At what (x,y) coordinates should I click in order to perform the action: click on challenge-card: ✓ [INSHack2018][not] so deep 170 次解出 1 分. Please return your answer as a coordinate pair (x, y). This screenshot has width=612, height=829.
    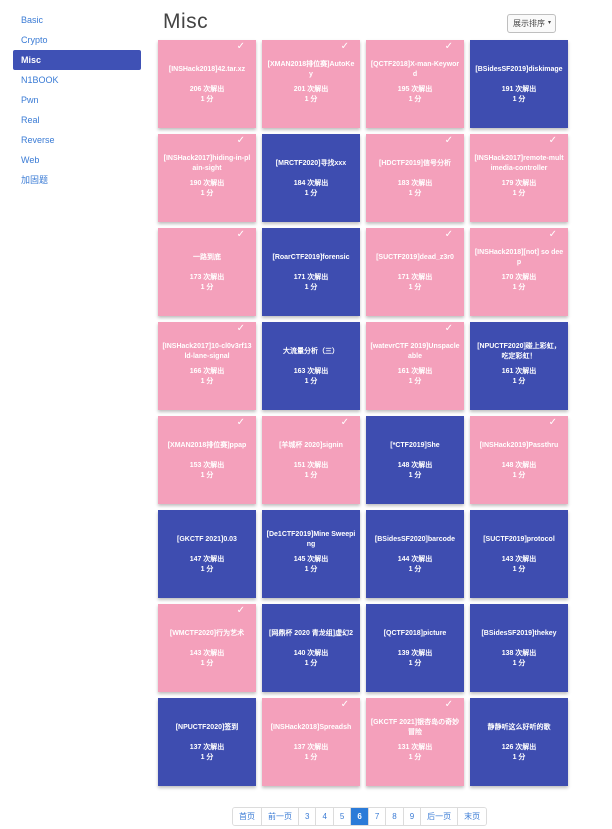
    Looking at the image, I should click on (519, 272).